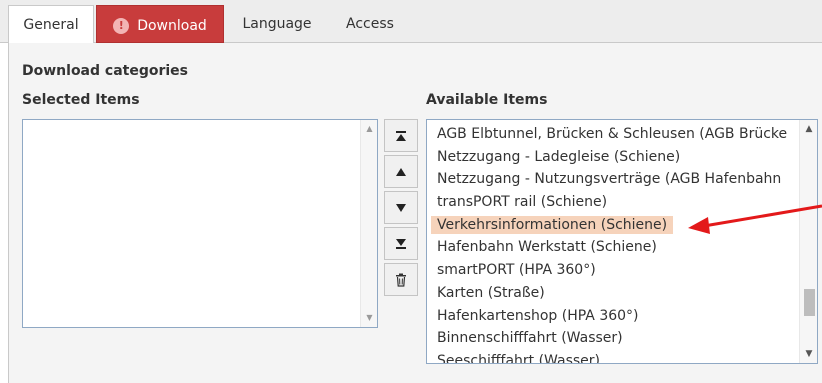  I want to click on list-item-highlighted: Verkehrsinformationen (Schiene), so click(614, 225).